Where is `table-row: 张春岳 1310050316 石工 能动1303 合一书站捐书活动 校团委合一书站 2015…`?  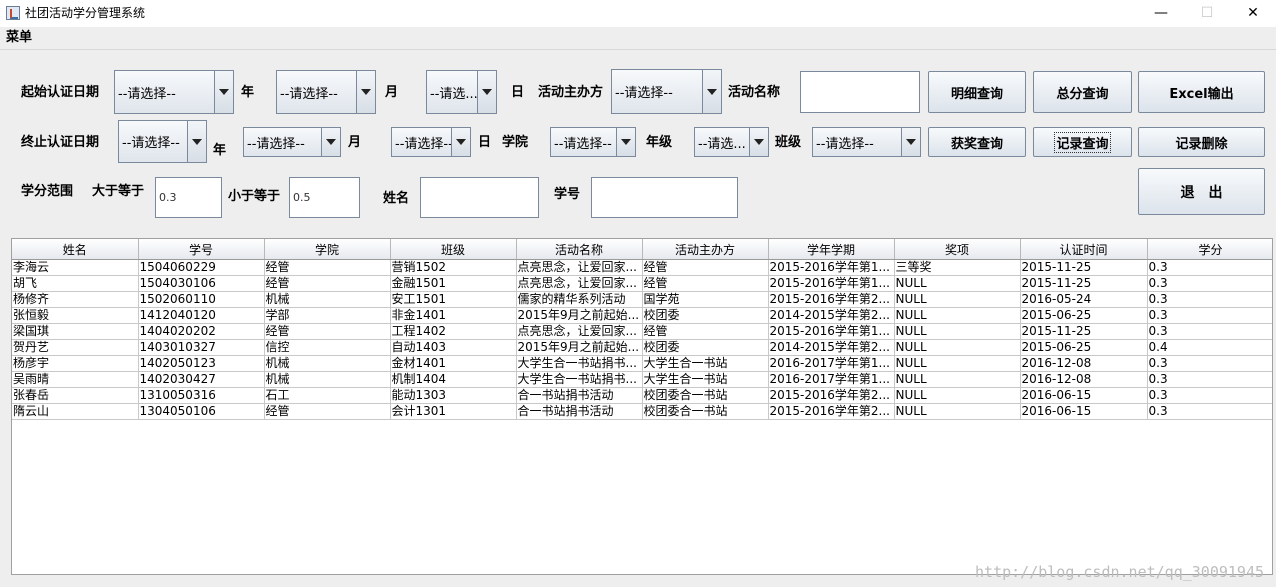 table-row: 张春岳 1310050316 石工 能动1303 合一书站捐书活动 校团委合一书站 2015… is located at coordinates (642, 395).